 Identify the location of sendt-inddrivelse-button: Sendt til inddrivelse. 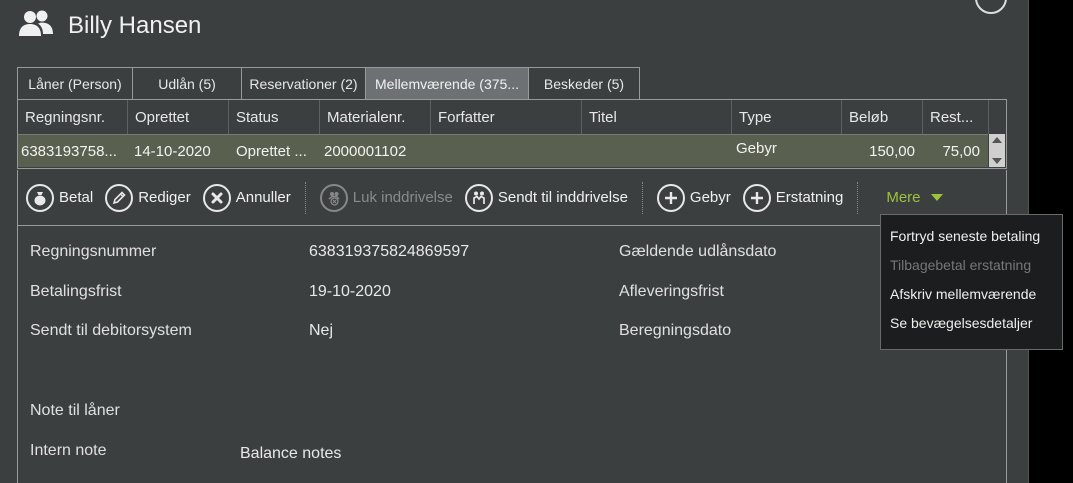
(546, 198).